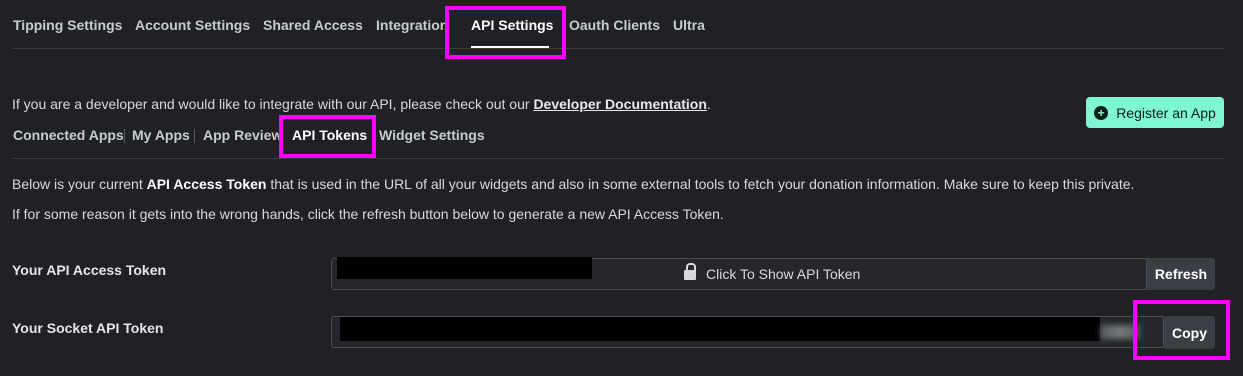 The width and height of the screenshot is (1243, 376). I want to click on api-token-label: Your API Access Token, so click(89, 270).